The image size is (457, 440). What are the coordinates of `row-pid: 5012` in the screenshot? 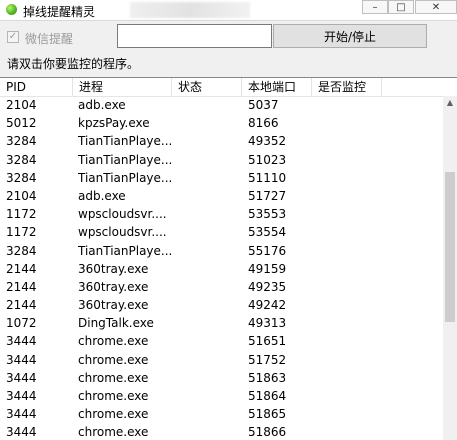 It's located at (21, 123).